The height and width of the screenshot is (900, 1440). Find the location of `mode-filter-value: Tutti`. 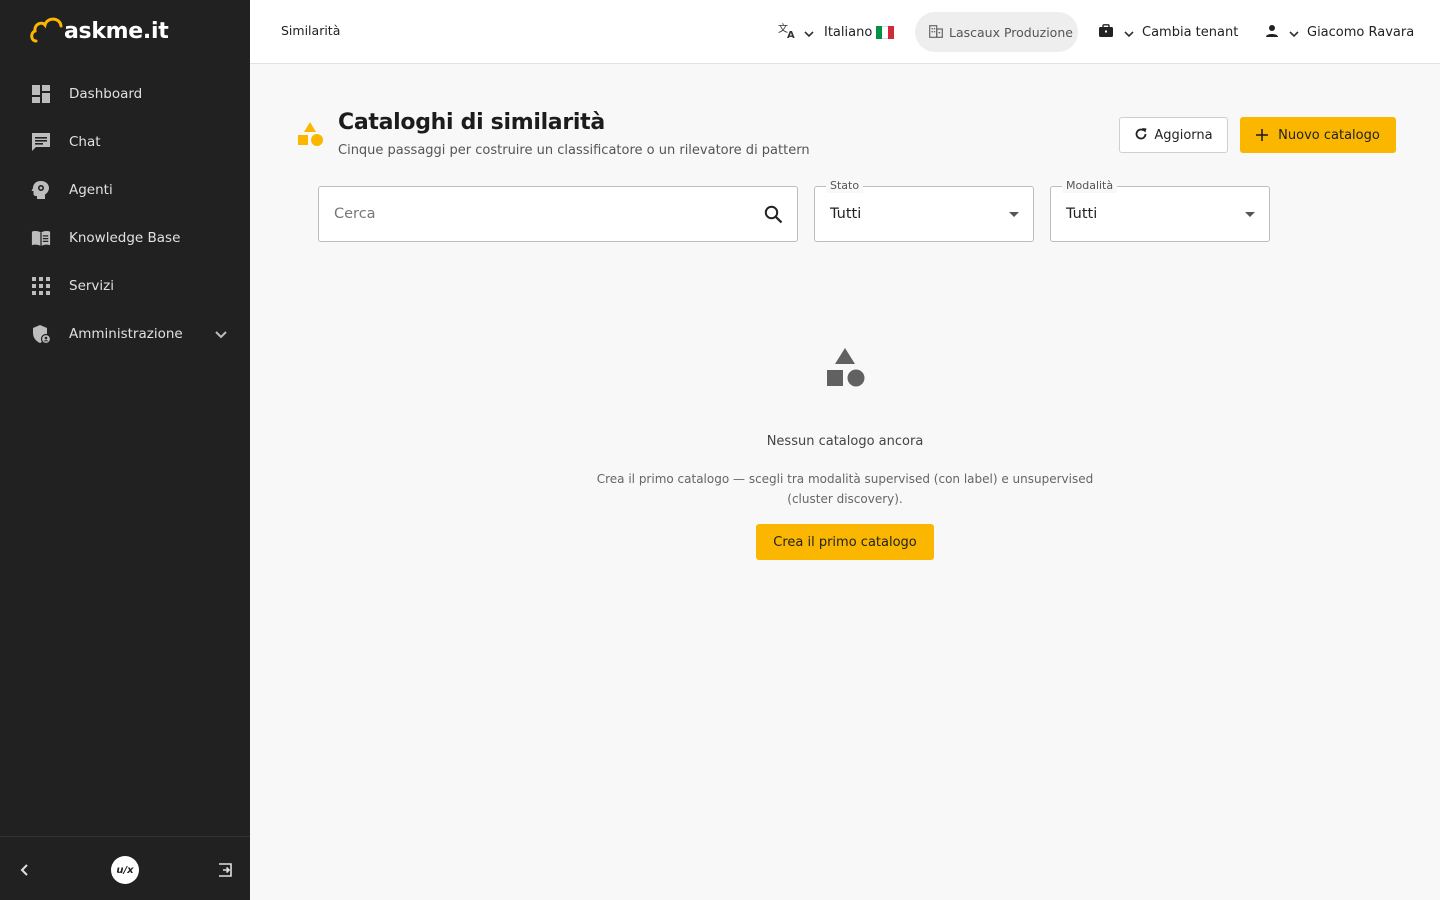

mode-filter-value: Tutti is located at coordinates (1082, 214).